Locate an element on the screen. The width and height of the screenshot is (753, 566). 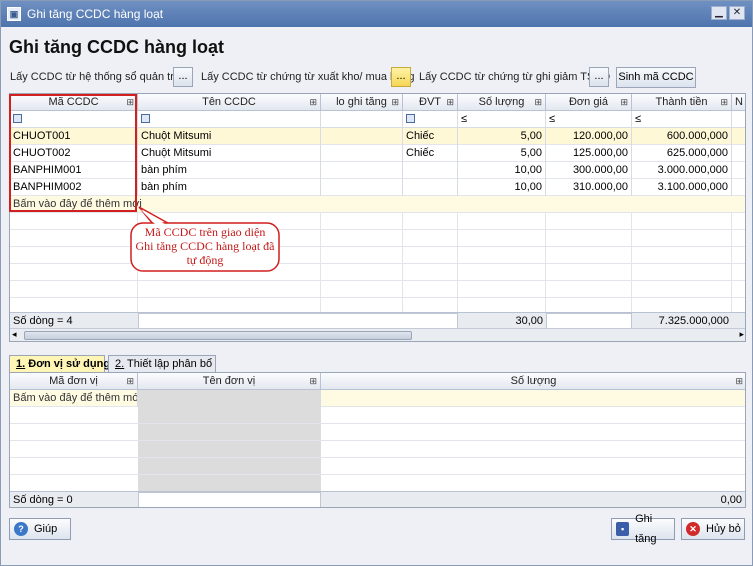
col-header-more: N is located at coordinates (738, 102).